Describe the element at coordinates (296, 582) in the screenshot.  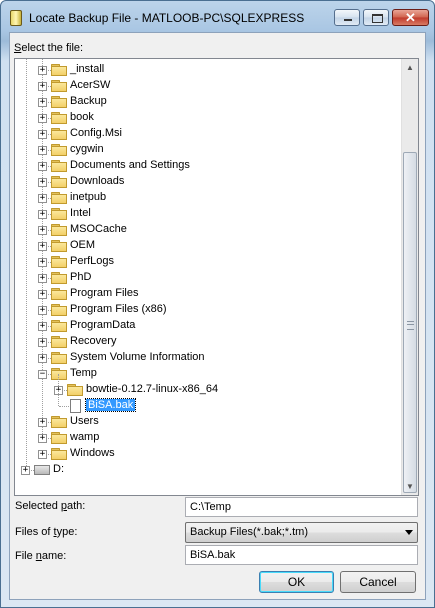
I see `ok-button: OK` at that location.